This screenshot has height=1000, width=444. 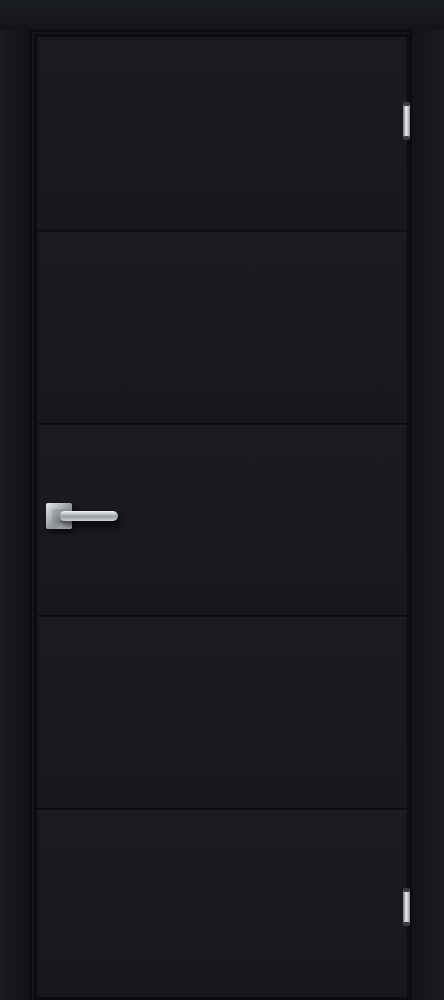 I want to click on frame-left-casing, so click(x=16, y=515).